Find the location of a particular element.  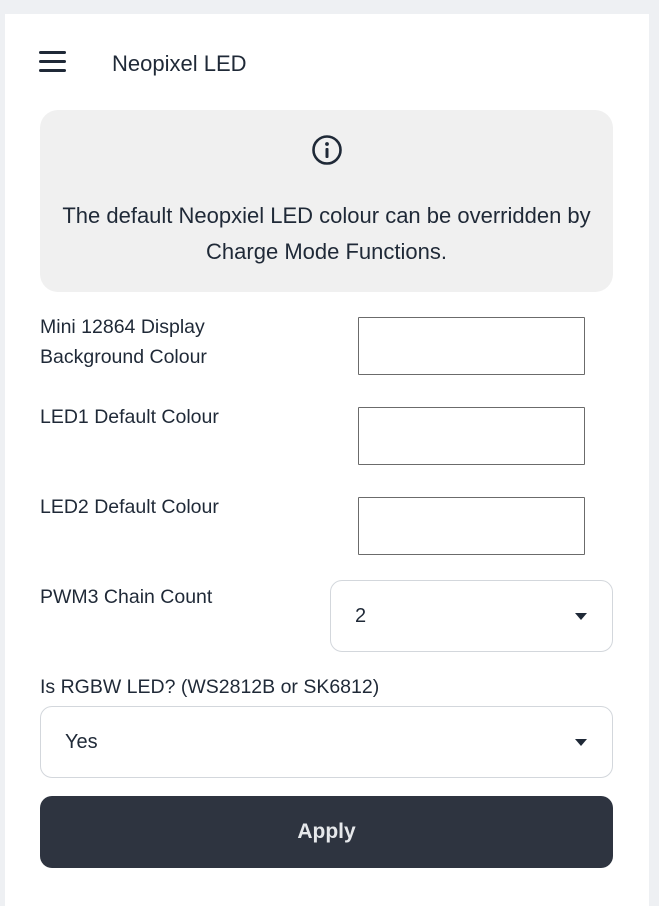

pwm3-chain-count-select: 2 is located at coordinates (471, 616).